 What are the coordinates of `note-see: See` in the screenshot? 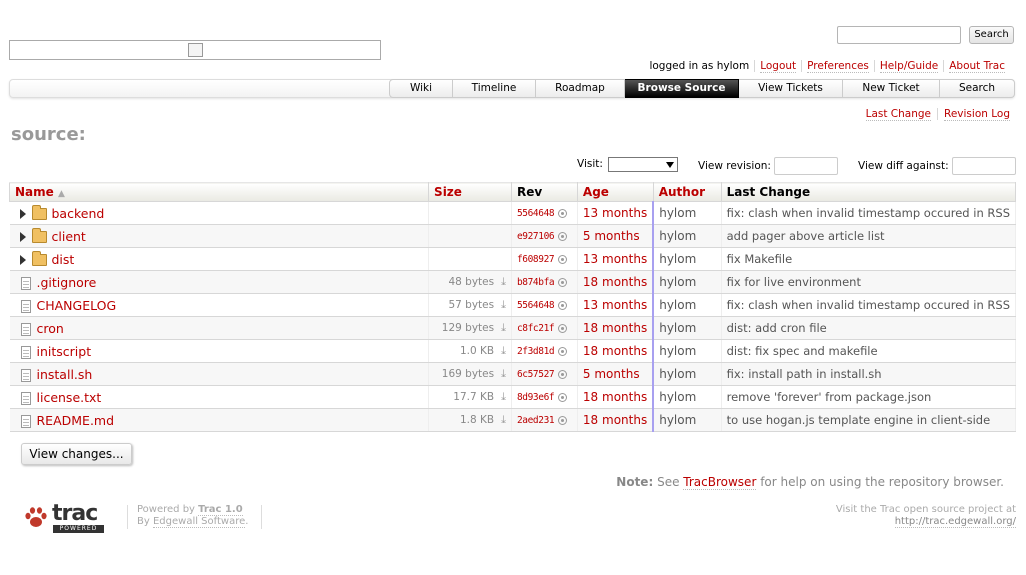 It's located at (668, 482).